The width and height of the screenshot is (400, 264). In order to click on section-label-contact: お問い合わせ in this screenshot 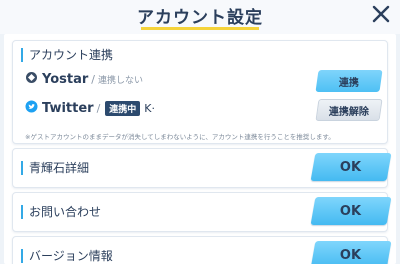, I will do `click(61, 212)`.